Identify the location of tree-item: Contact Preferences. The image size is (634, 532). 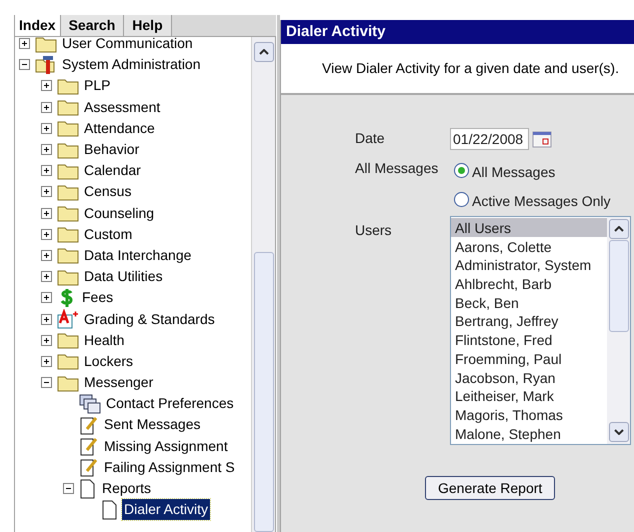
(170, 403).